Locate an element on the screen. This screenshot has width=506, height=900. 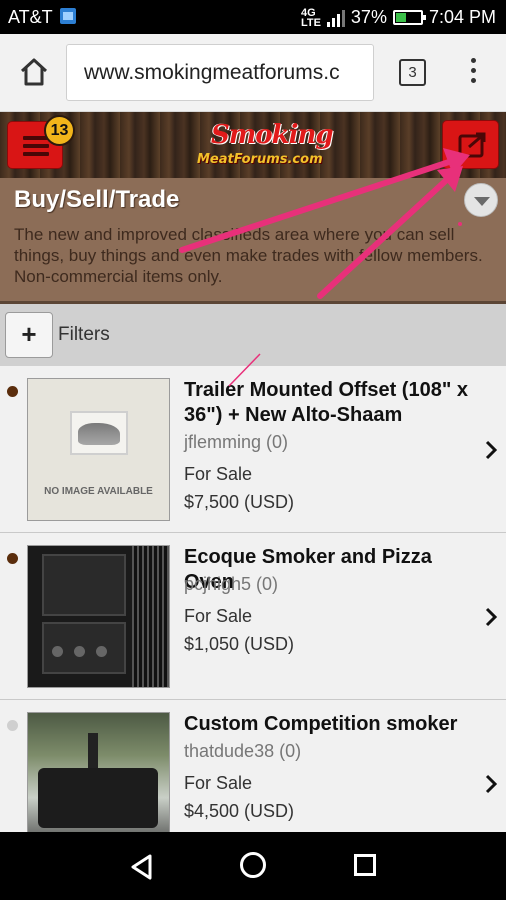
signal-icon is located at coordinates (335, 18).